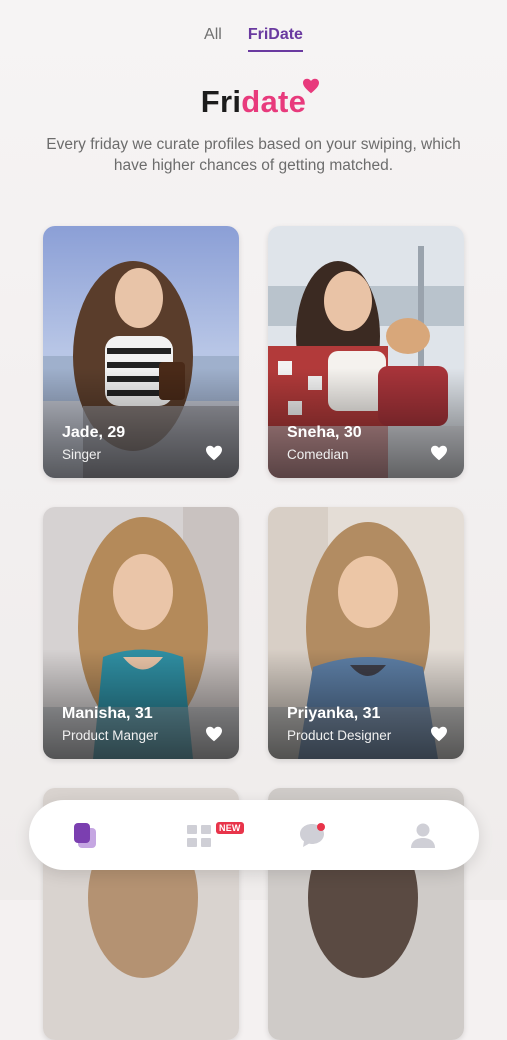  What do you see at coordinates (230, 828) in the screenshot?
I see `new-badge: NEW` at bounding box center [230, 828].